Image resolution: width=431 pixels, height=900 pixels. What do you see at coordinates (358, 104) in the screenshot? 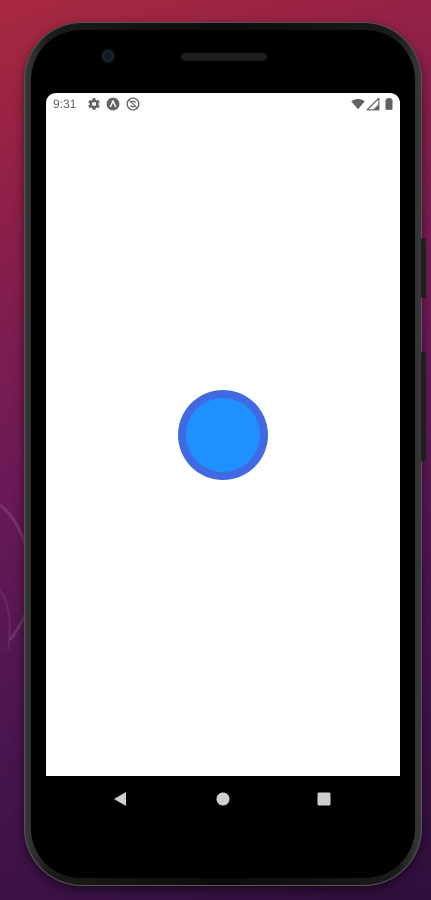
I see `wifi-icon` at bounding box center [358, 104].